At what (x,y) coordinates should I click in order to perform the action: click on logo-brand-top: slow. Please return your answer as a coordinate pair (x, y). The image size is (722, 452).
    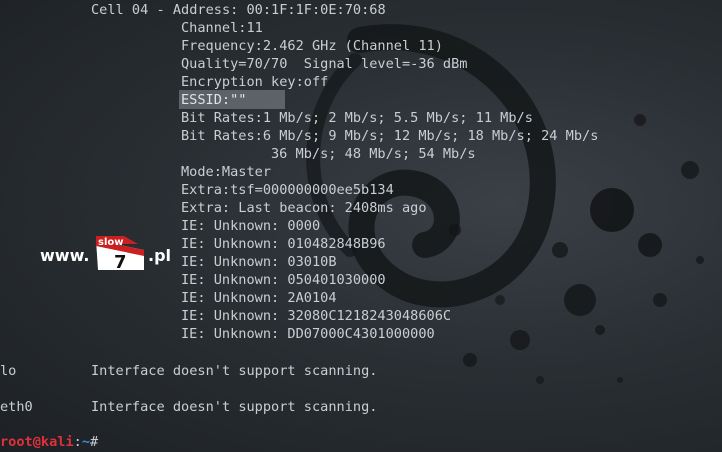
    Looking at the image, I should click on (111, 242).